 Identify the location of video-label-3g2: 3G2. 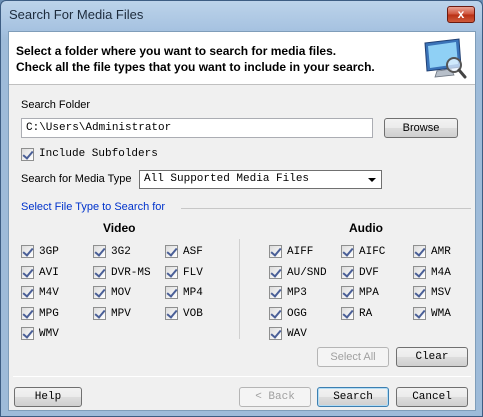
(121, 252).